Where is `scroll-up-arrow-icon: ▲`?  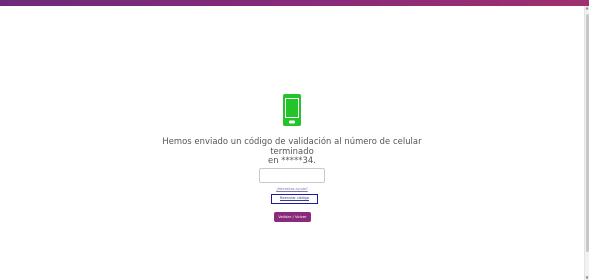 scroll-up-arrow-icon: ▲ is located at coordinates (587, 8).